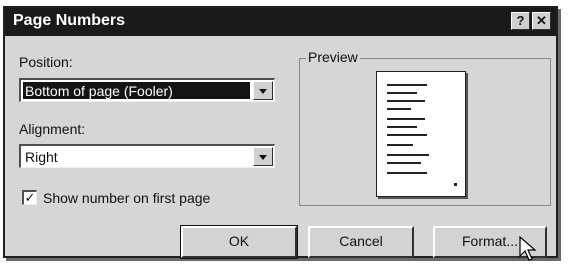 This screenshot has height=268, width=568. I want to click on first-page-checkbox: ✓, so click(29, 197).